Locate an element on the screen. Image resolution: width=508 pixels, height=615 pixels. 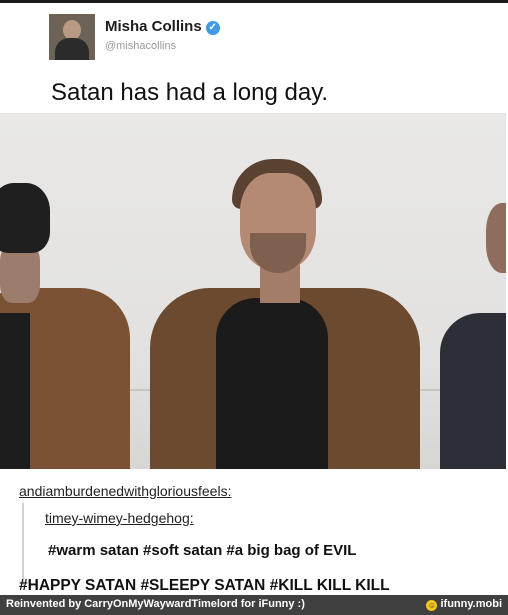
brand-text: ifunny.mobi is located at coordinates (471, 604).